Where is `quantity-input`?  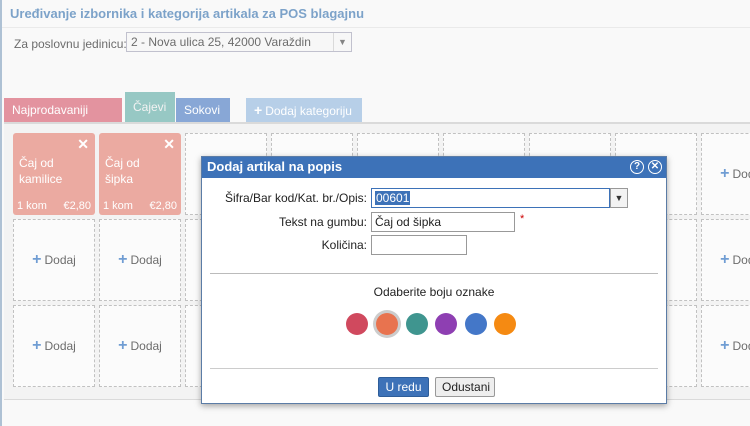
quantity-input is located at coordinates (419, 245).